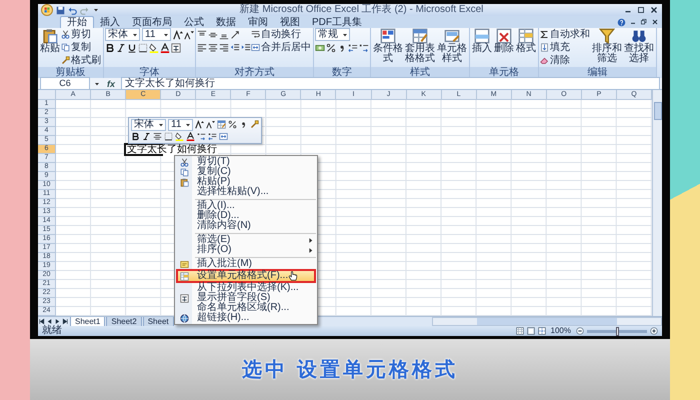  I want to click on first-sheet-icon, so click(41, 321).